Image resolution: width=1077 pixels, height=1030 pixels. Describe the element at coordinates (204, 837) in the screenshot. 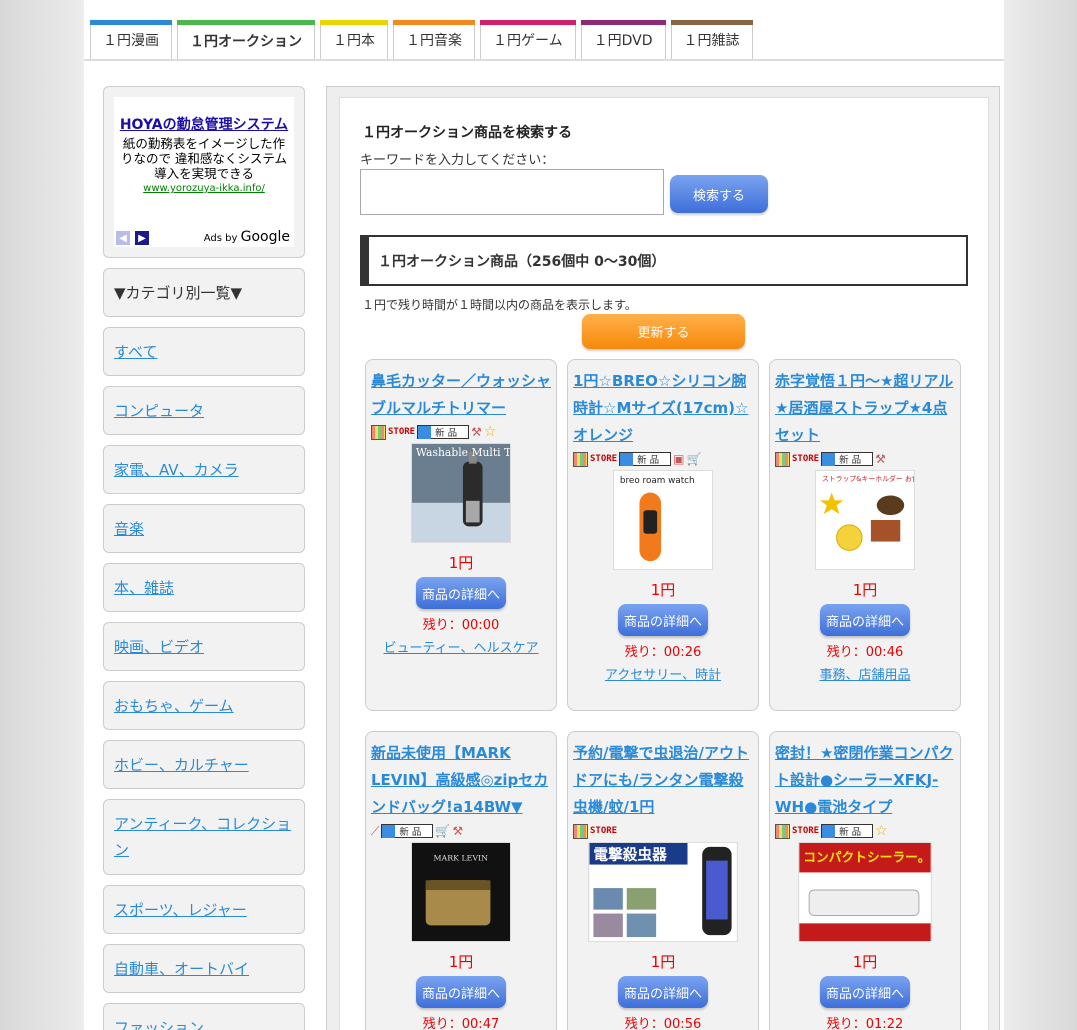

I see `category-antique: アンティーク、コレクション` at that location.